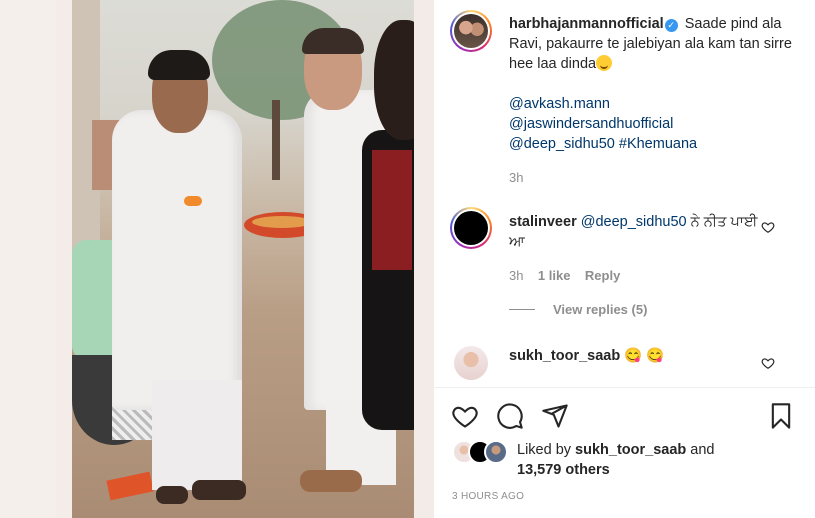 The height and width of the screenshot is (518, 815). What do you see at coordinates (197, 435) in the screenshot?
I see `photo-person-1-legs` at bounding box center [197, 435].